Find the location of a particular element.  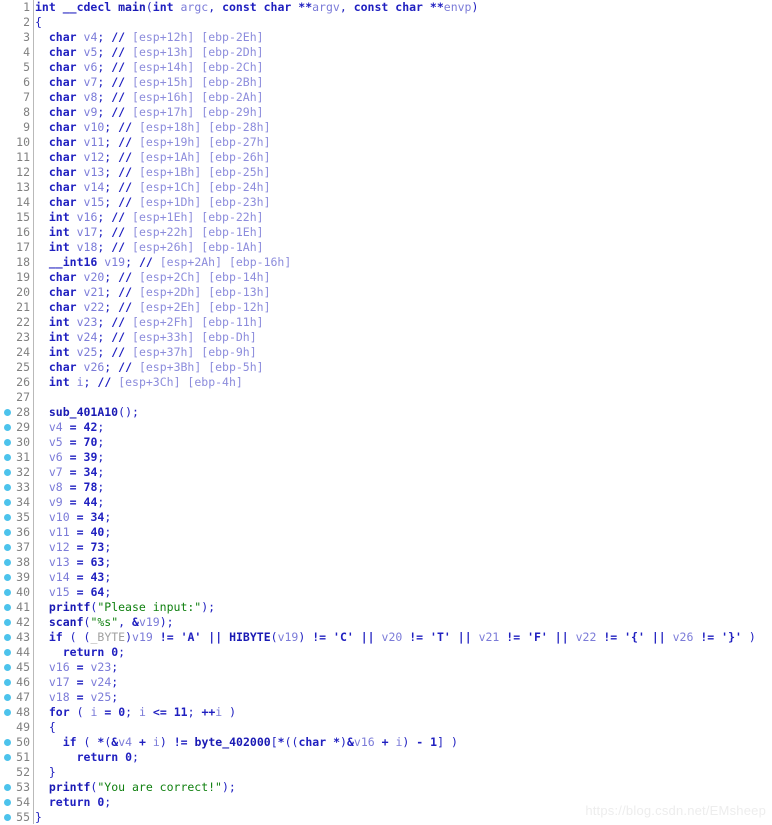

code-line: 16 int v17; // [esp+22h] [ebp-1Eh] is located at coordinates (386, 232).